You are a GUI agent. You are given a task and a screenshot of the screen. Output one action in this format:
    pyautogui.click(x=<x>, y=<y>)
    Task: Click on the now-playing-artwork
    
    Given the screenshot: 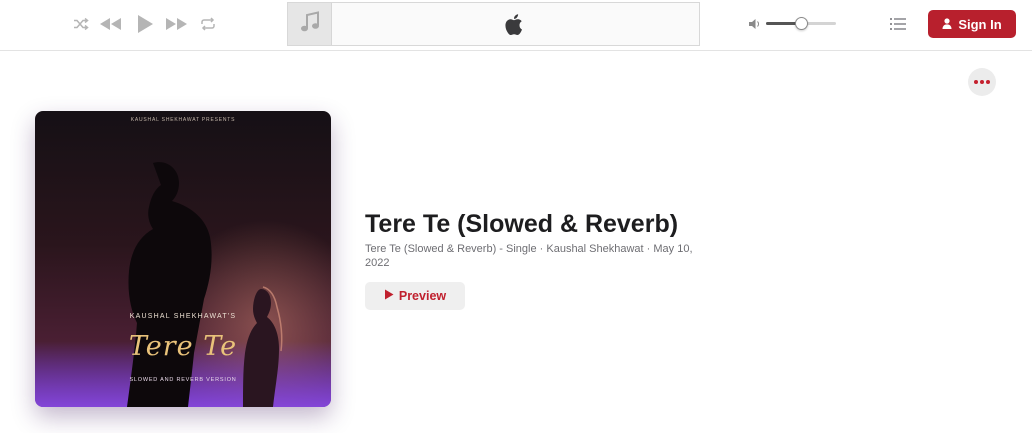 What is the action you would take?
    pyautogui.click(x=310, y=24)
    